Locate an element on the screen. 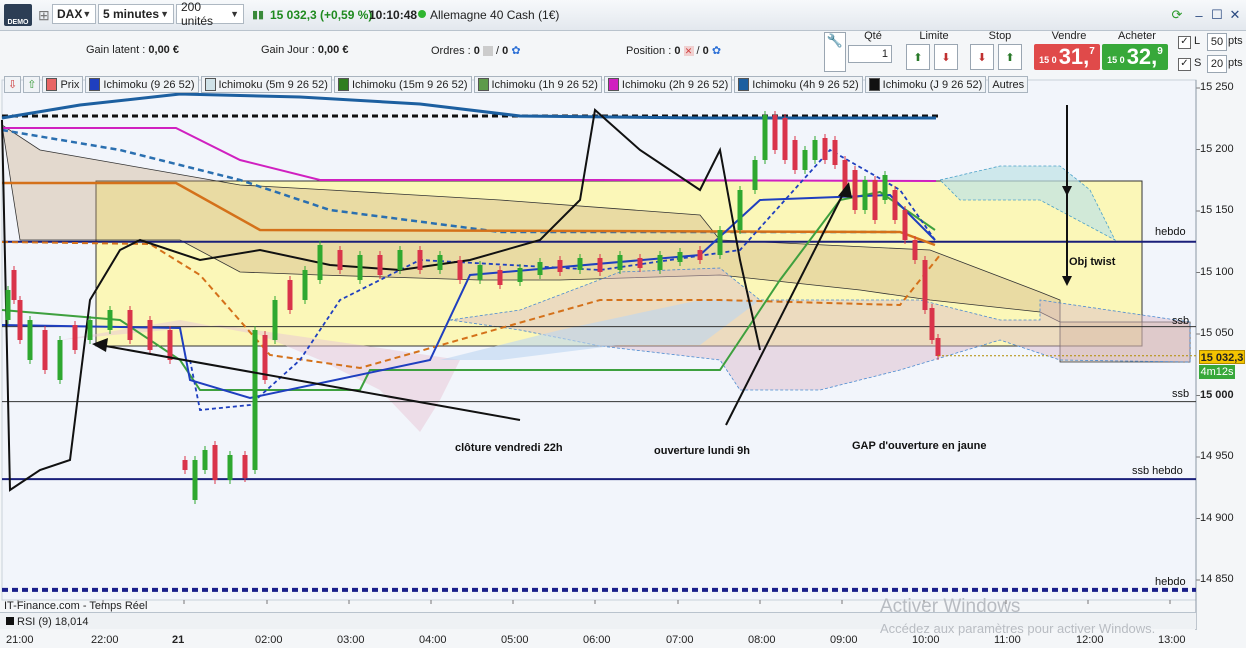 Image resolution: width=1246 pixels, height=648 pixels. x-tick-label: 22:00 is located at coordinates (105, 640).